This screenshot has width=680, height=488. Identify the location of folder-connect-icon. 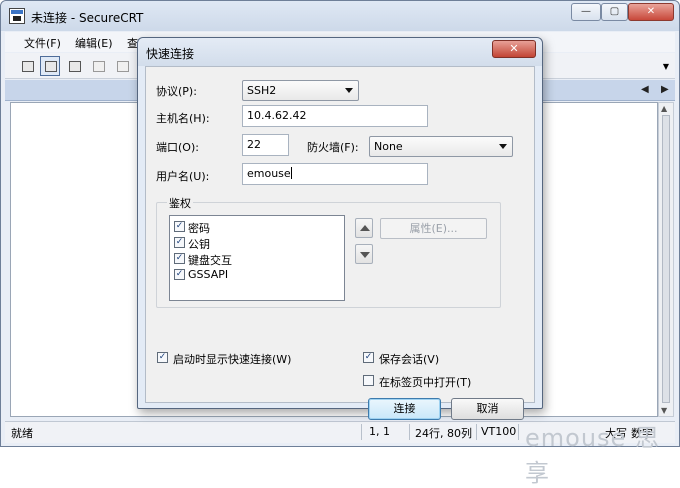
(75, 66).